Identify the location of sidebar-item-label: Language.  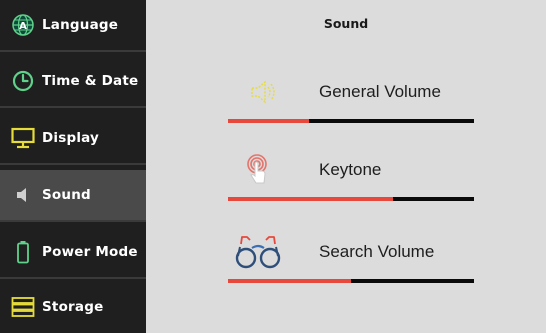
(80, 25).